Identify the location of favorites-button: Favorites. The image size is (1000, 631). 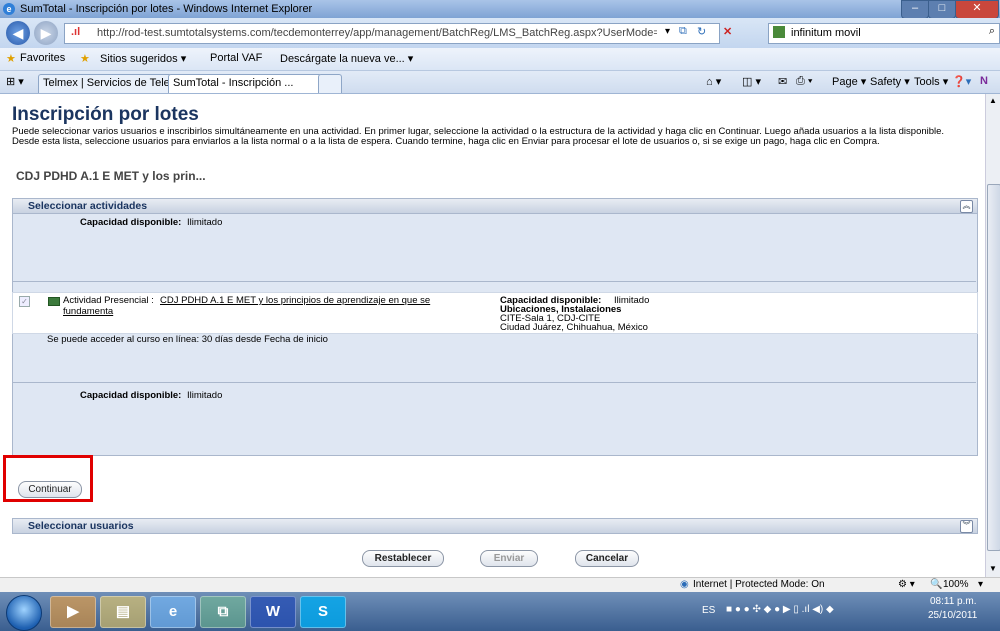
(42, 58).